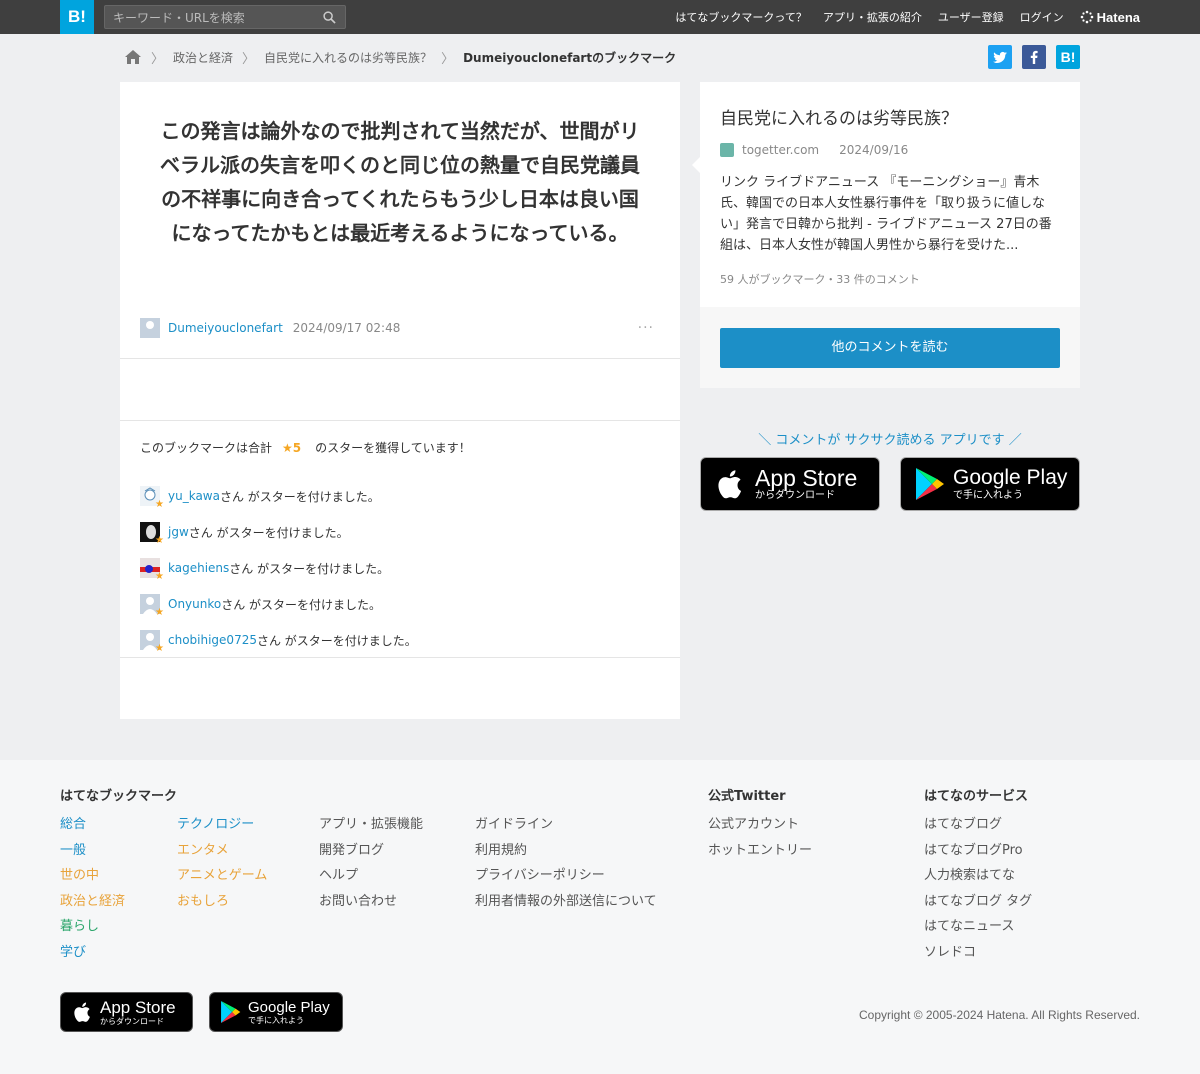 The image size is (1200, 1074). What do you see at coordinates (371, 876) in the screenshot?
I see `footer-link-help: ヘルプ` at bounding box center [371, 876].